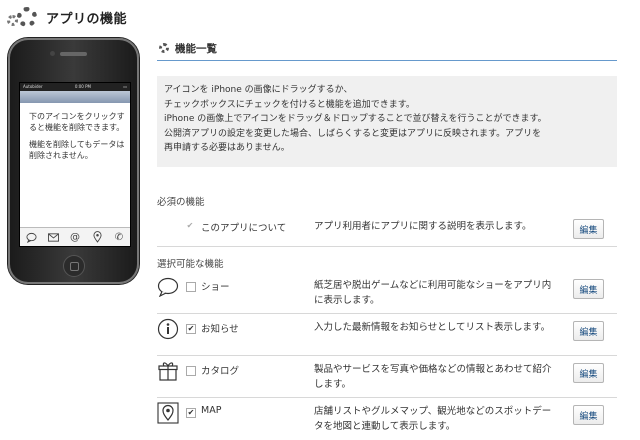 The width and height of the screenshot is (640, 440). I want to click on status-time: 0:00 PM, so click(82, 86).